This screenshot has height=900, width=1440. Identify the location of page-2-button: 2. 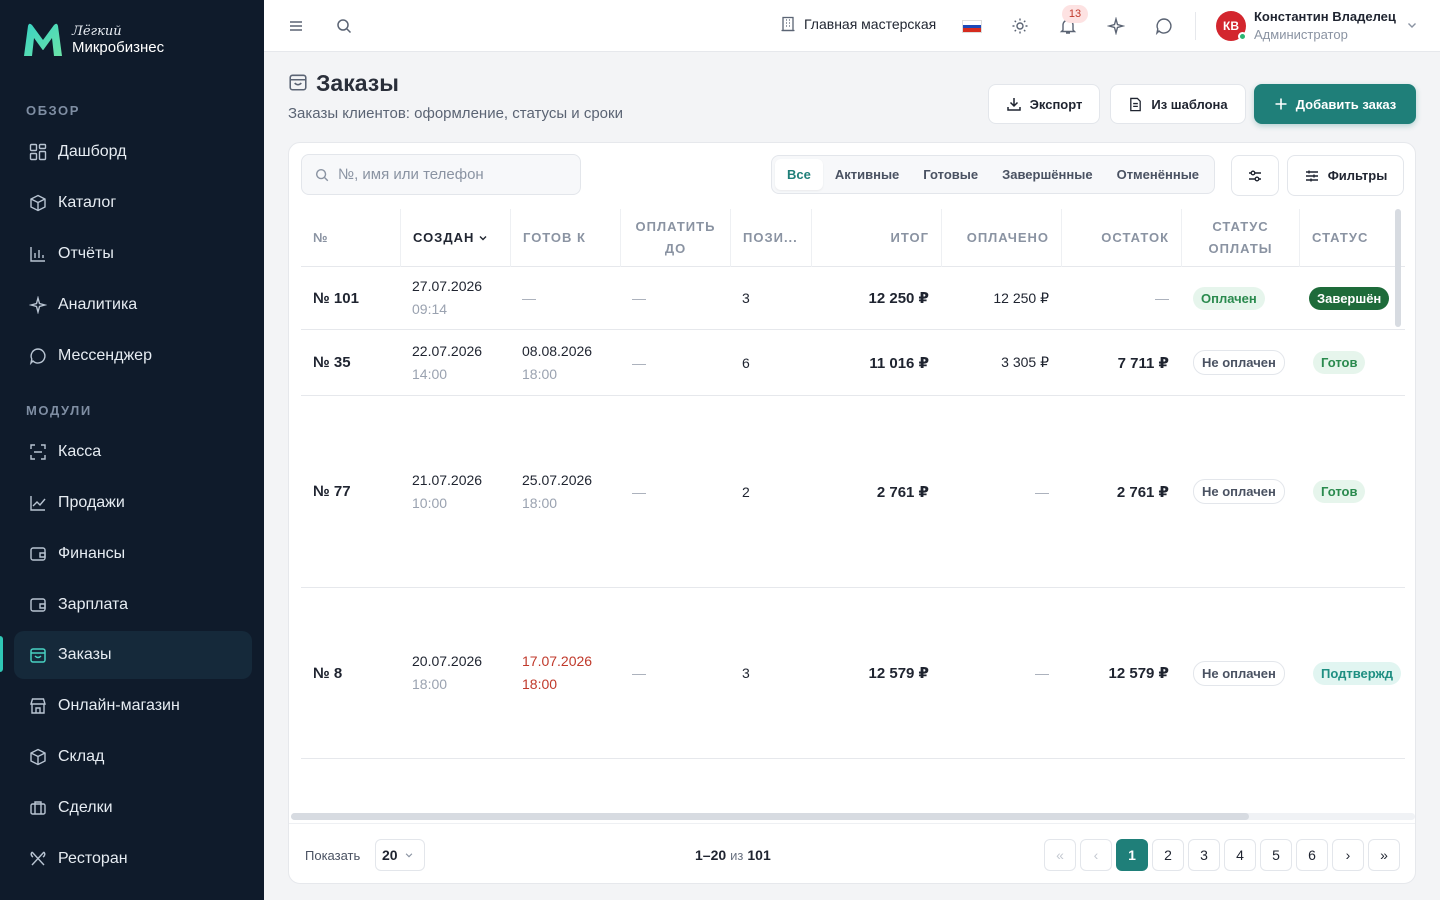
(1168, 855).